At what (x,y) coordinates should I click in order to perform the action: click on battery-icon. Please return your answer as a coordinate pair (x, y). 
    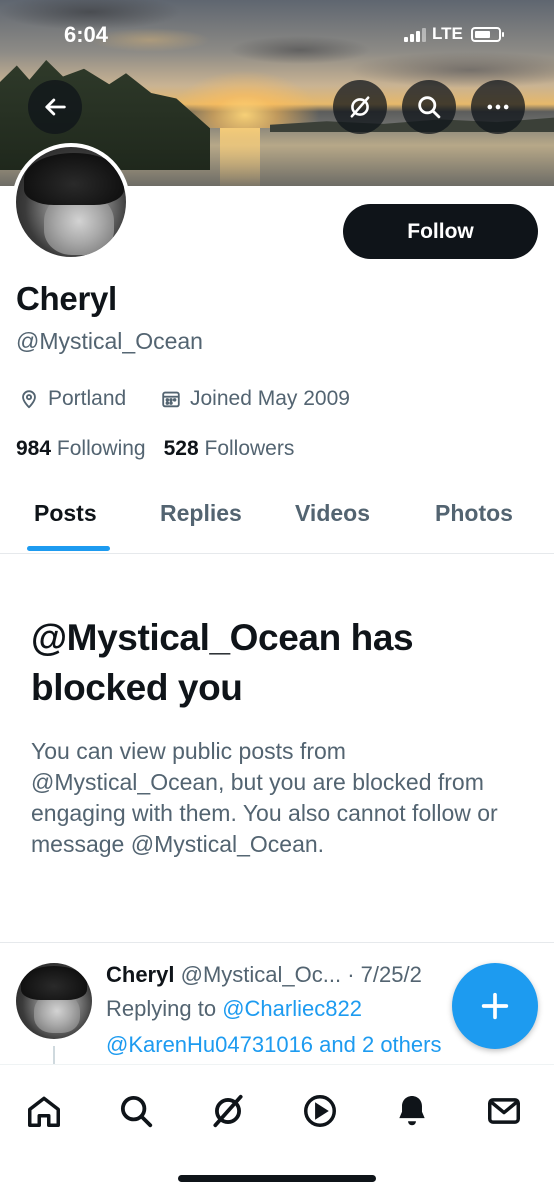
    Looking at the image, I should click on (487, 34).